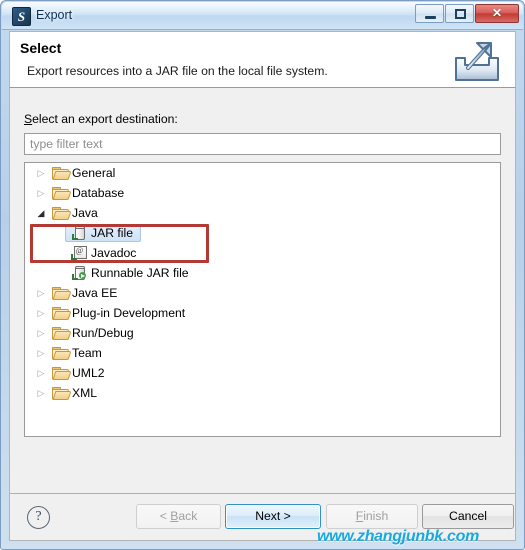 The height and width of the screenshot is (550, 525). I want to click on collapse-arrow-icon: ◢, so click(41, 213).